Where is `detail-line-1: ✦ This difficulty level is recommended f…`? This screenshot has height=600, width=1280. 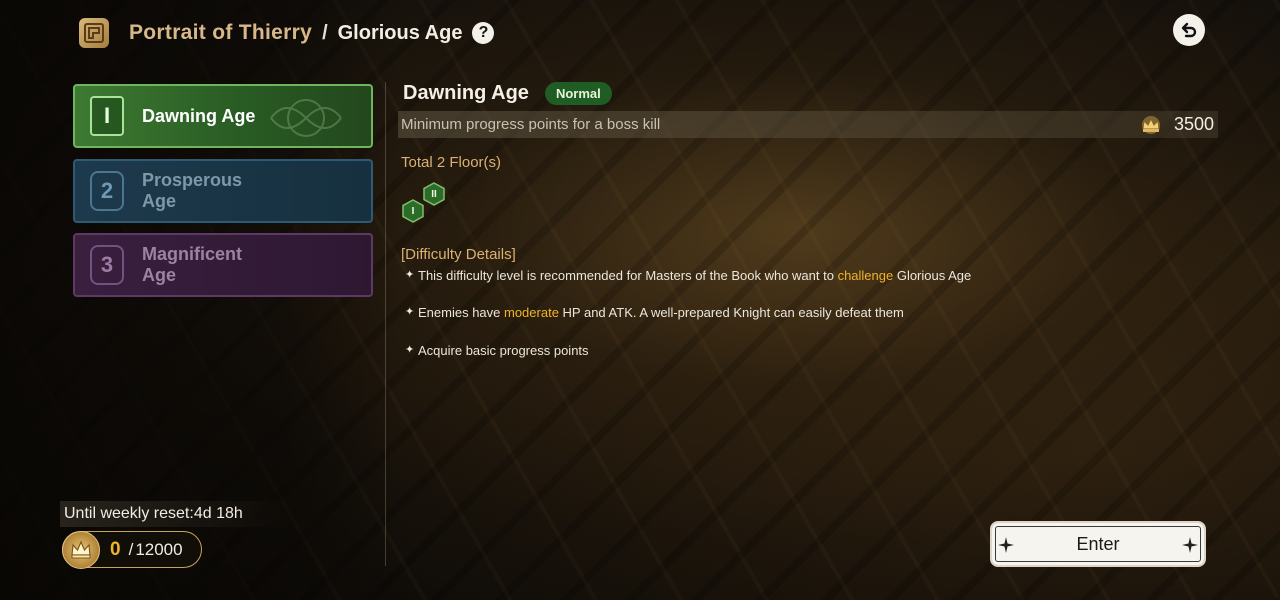
detail-line-1: ✦ This difficulty level is recommended f… is located at coordinates (688, 275).